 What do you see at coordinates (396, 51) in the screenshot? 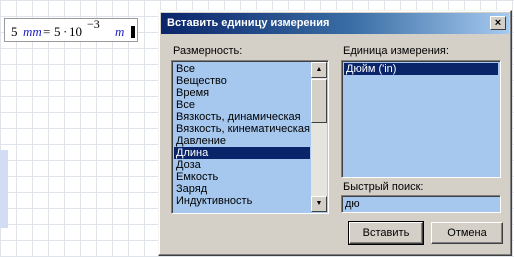
I see `unit-label: Единица измерения:` at bounding box center [396, 51].